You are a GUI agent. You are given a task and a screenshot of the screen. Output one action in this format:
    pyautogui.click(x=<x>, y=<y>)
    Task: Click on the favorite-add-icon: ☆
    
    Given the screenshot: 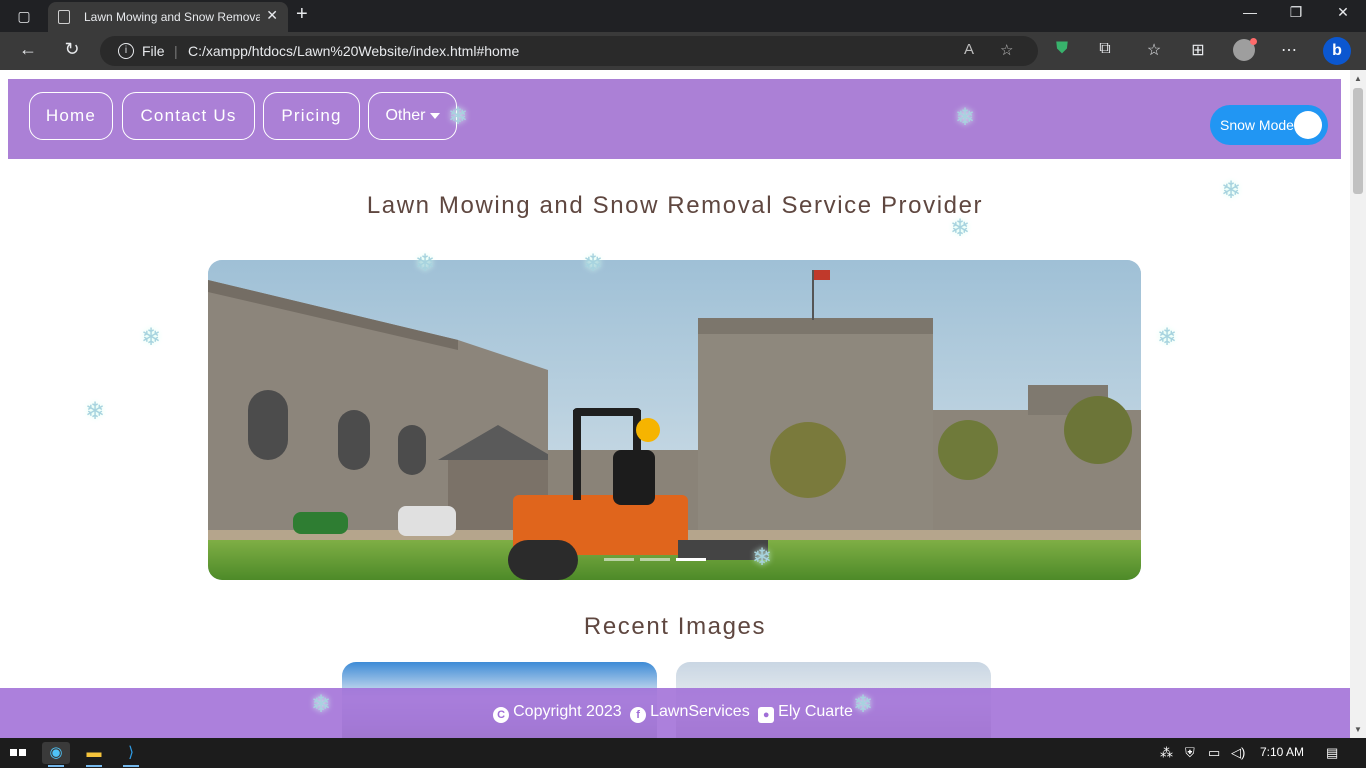 What is the action you would take?
    pyautogui.click(x=1006, y=50)
    